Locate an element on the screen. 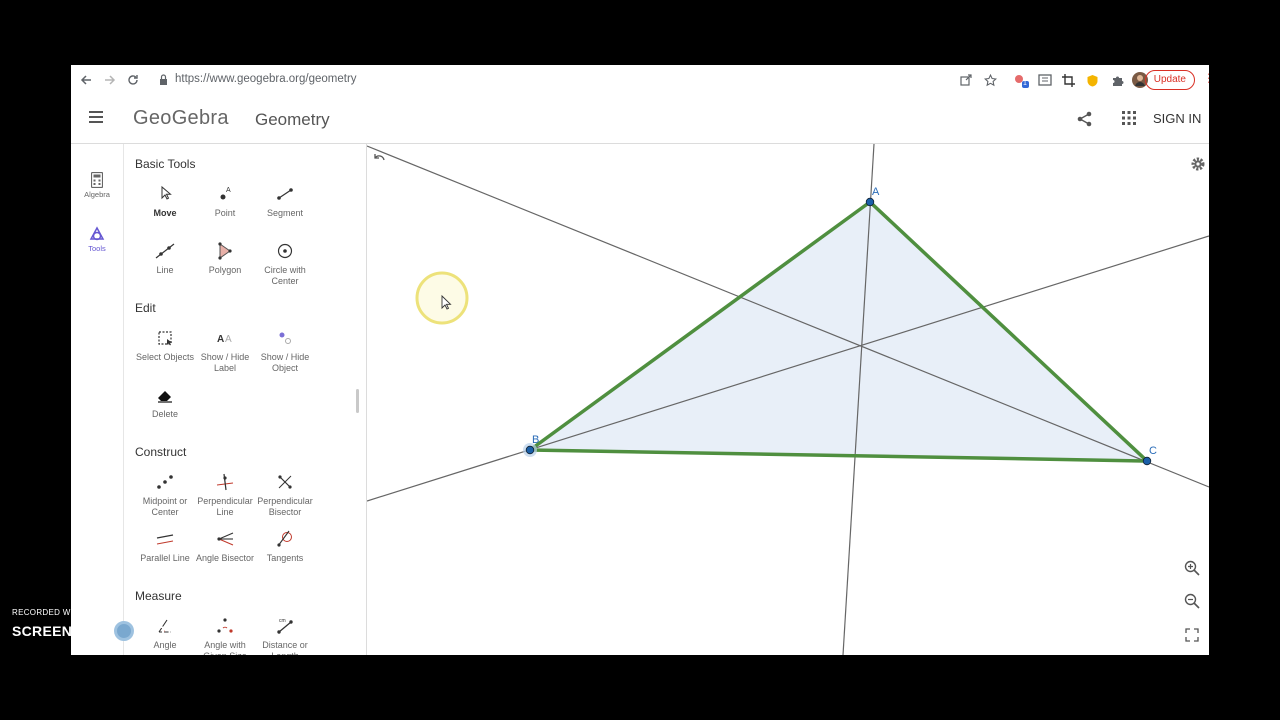 This screenshot has width=1280, height=720. point-icon: A is located at coordinates (225, 193).